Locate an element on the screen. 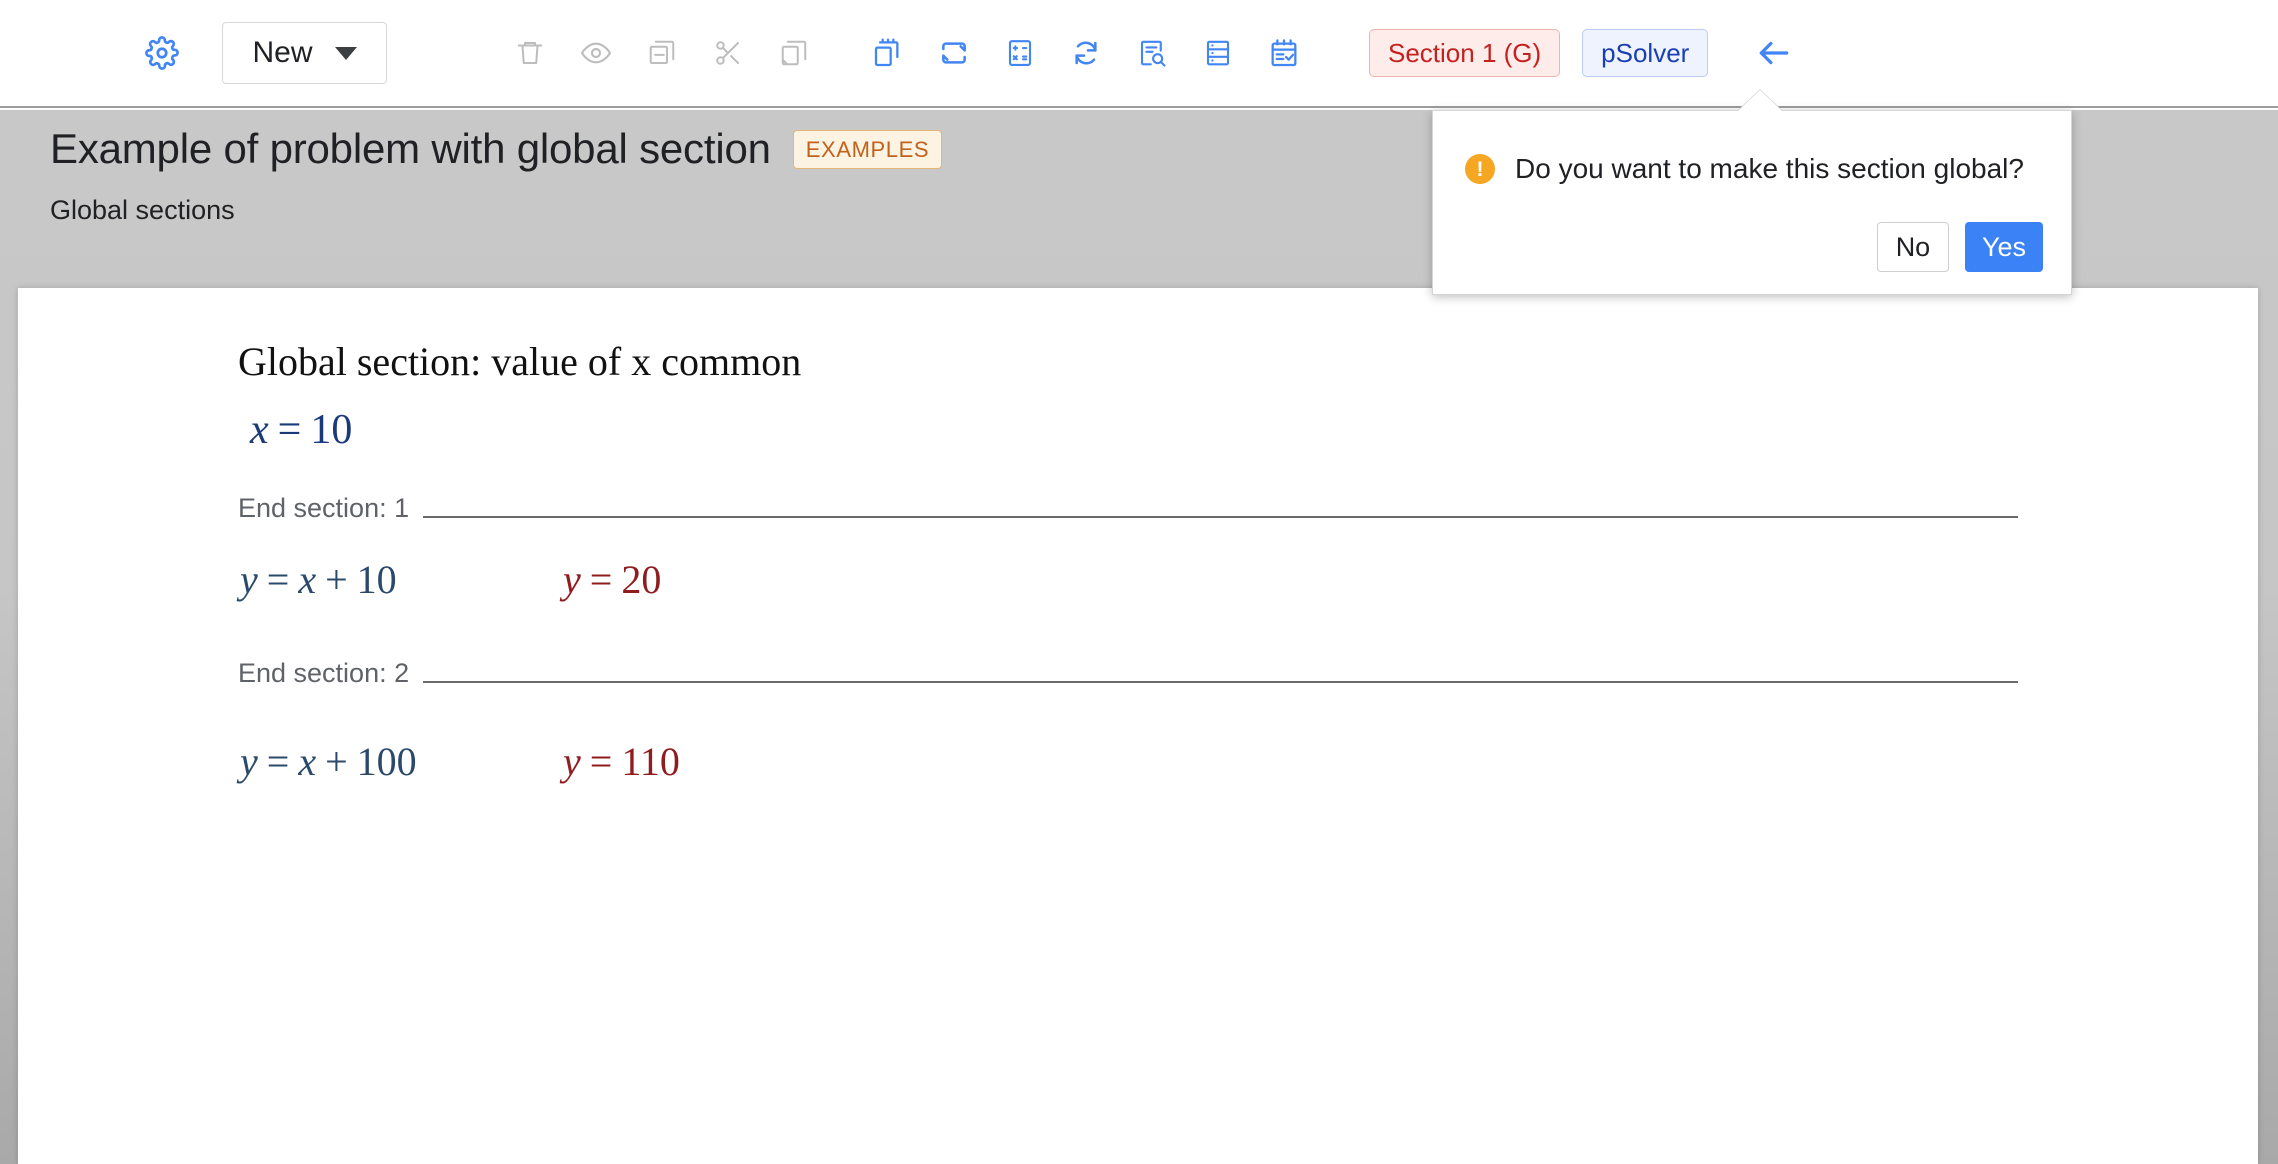 This screenshot has height=1164, width=2278. equation-2-right: y = 110 is located at coordinates (621, 761).